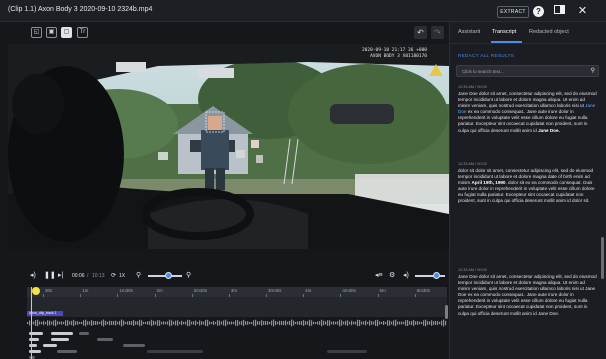 This screenshot has width=606, height=359. Describe the element at coordinates (308, 290) in the screenshot. I see `timeline-tick-label: 4m` at that location.